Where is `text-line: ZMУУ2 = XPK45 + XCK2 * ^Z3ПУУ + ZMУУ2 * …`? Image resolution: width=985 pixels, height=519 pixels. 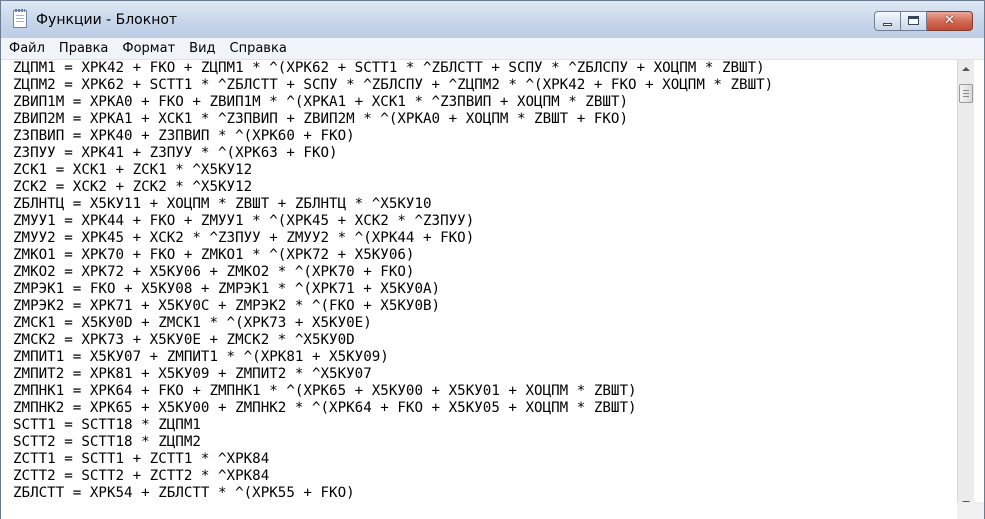
text-line: ZMУУ2 = XPK45 + XCK2 * ^Z3ПУУ + ZMУУ2 * … is located at coordinates (243, 238).